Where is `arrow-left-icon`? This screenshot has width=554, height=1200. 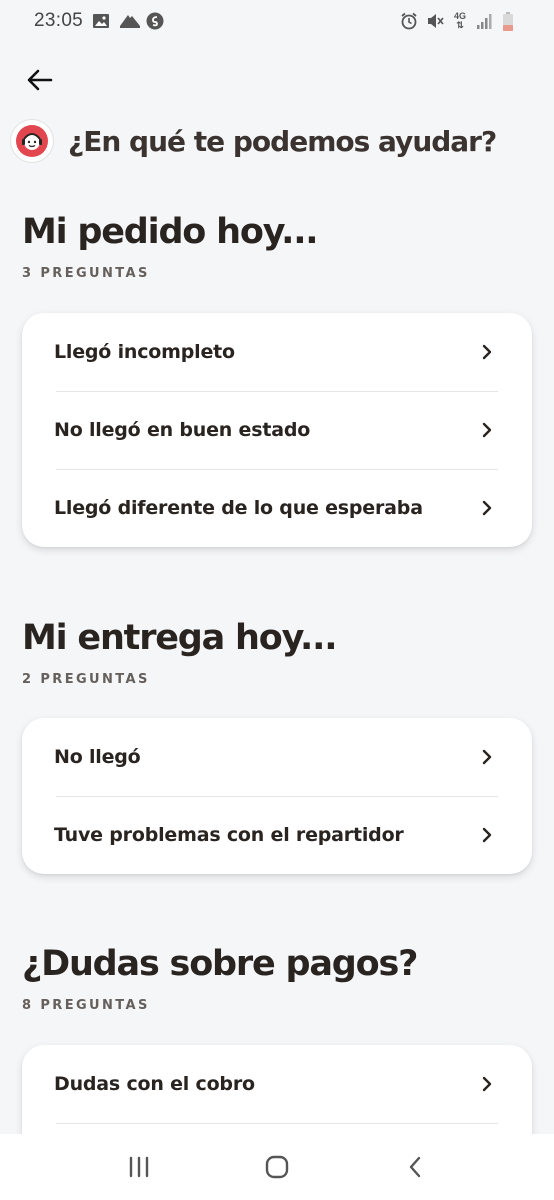
arrow-left-icon is located at coordinates (40, 80).